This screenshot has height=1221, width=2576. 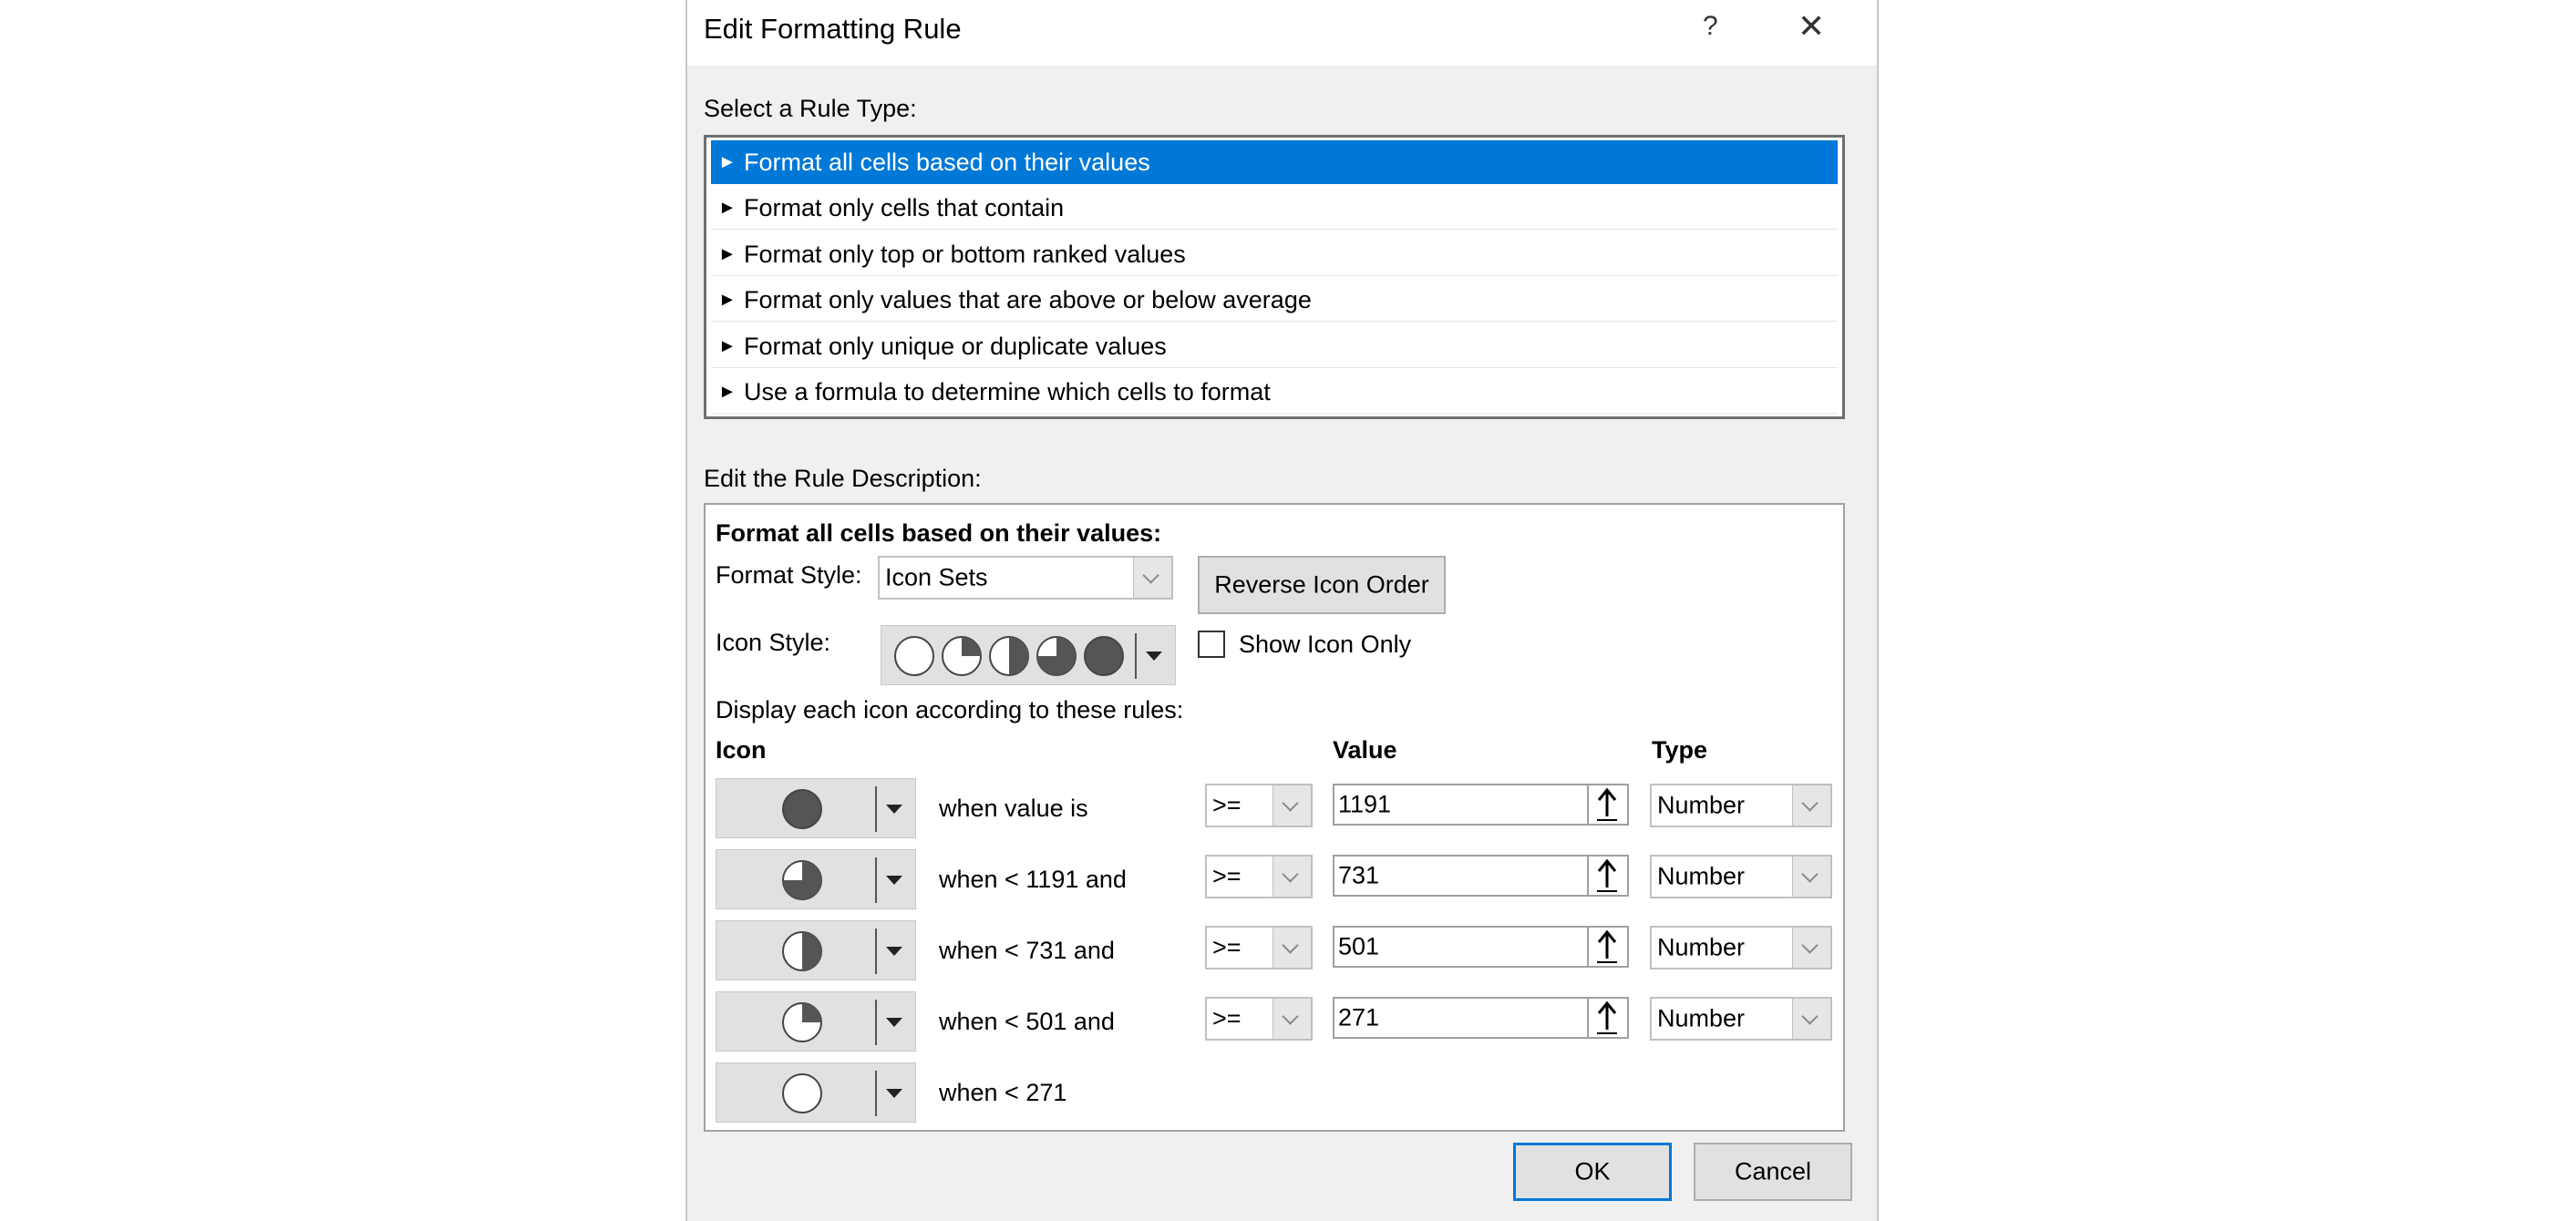 What do you see at coordinates (802, 1022) in the screenshot?
I see `quarter-circle-icon` at bounding box center [802, 1022].